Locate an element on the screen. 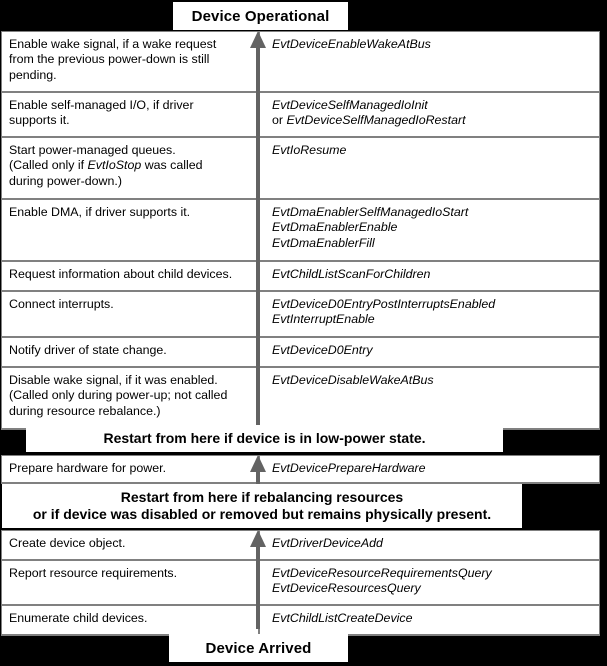  callback-cell: EvtIoResume is located at coordinates (428, 168).